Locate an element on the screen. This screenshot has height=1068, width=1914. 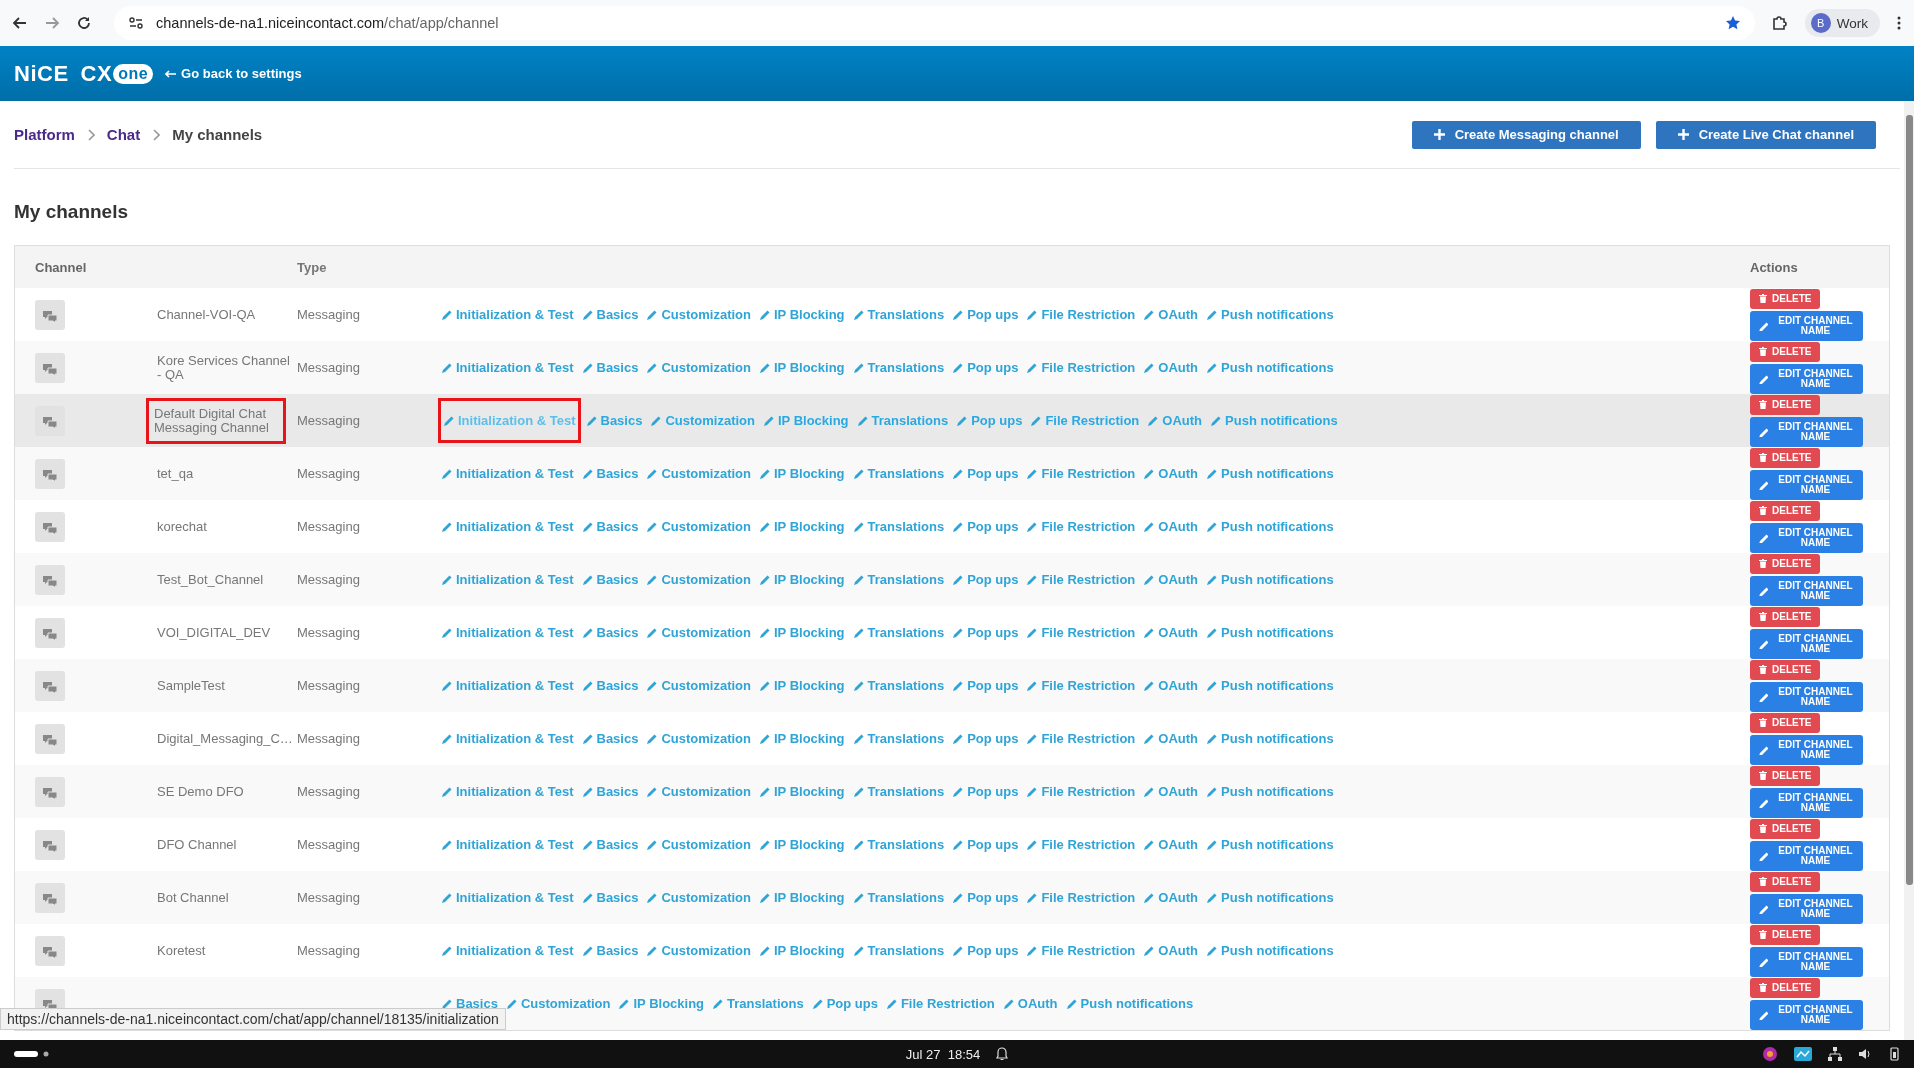
create-channel-button: Create Messaging channel is located at coordinates (1526, 134).